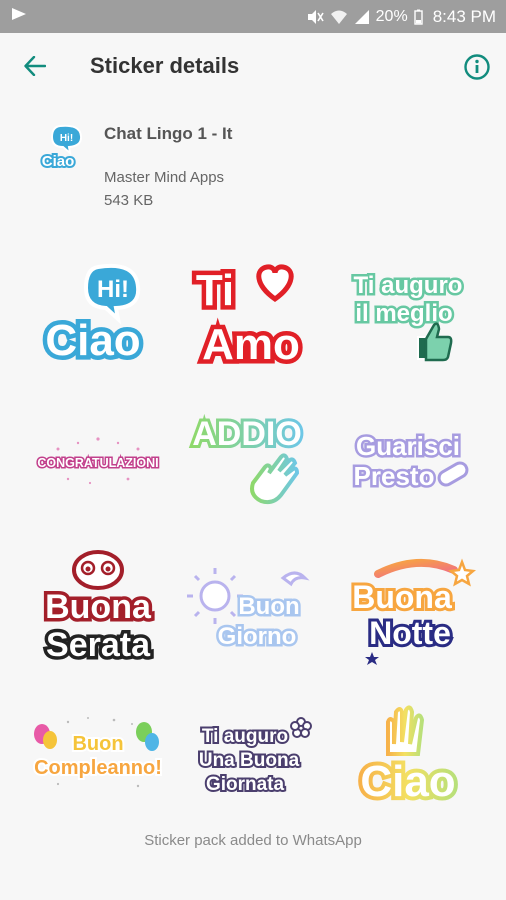 The width and height of the screenshot is (506, 900). What do you see at coordinates (453, 474) in the screenshot?
I see `pill-icon` at bounding box center [453, 474].